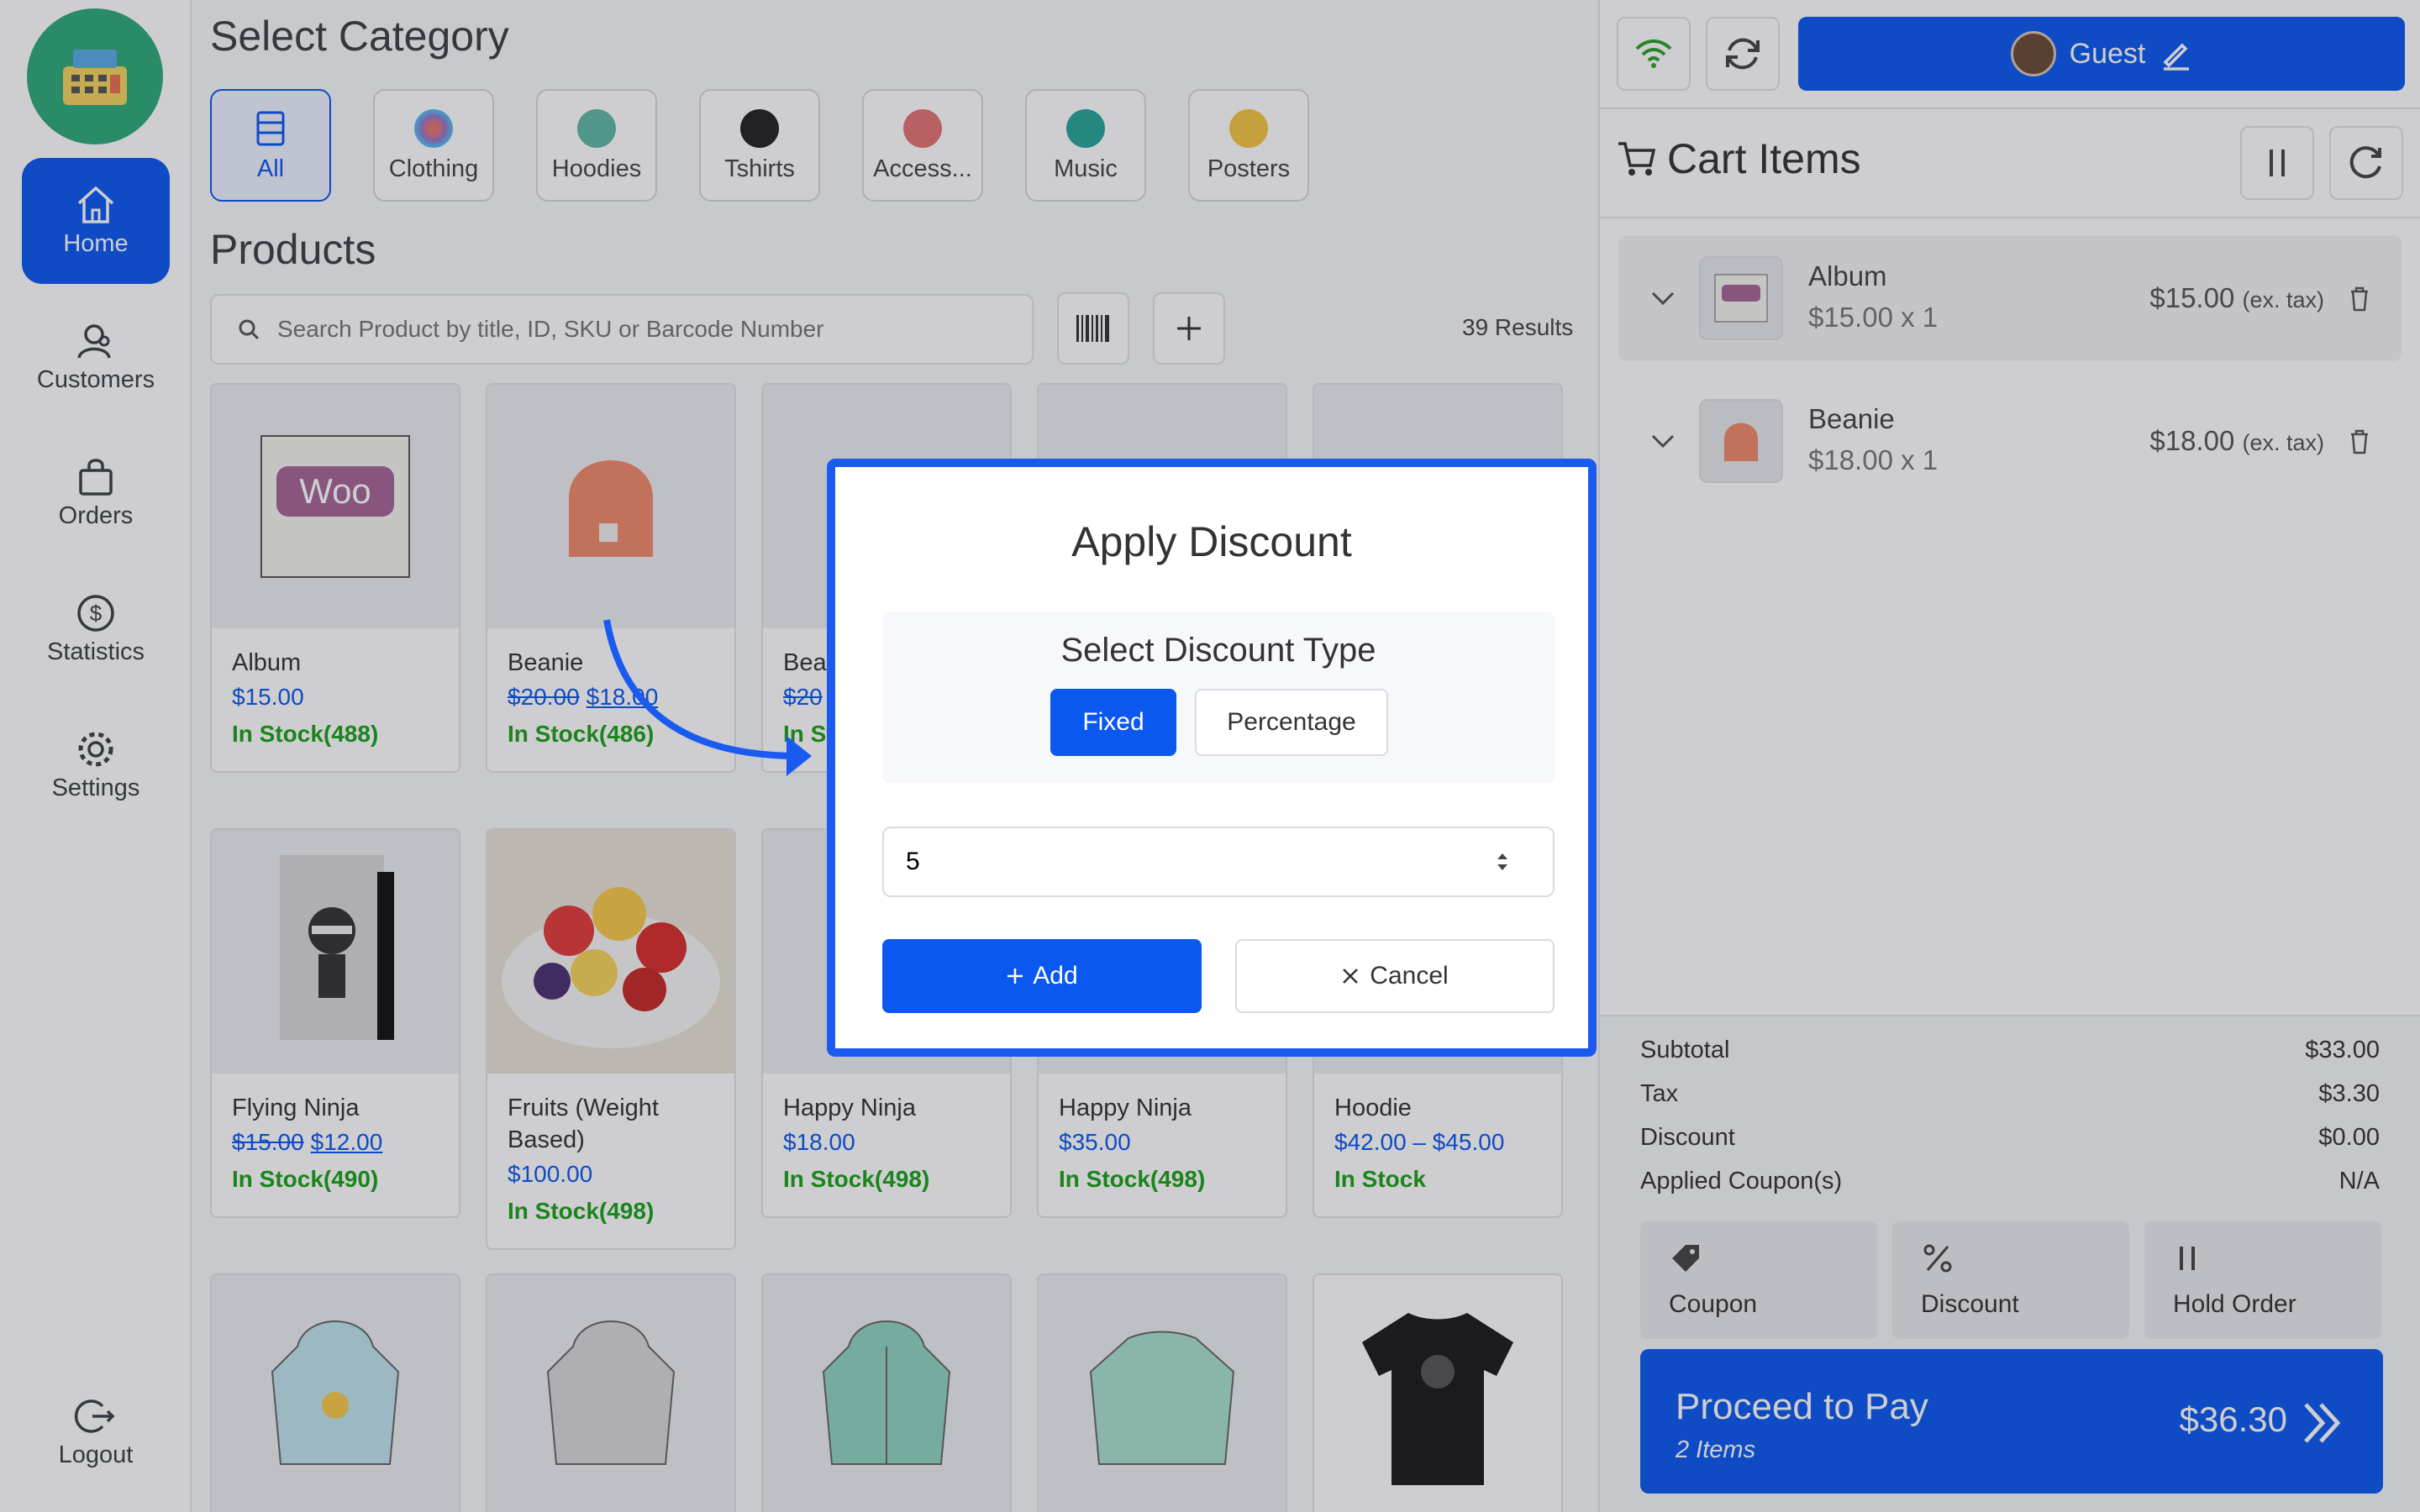 This screenshot has height=1512, width=2420. I want to click on close-icon, so click(1351, 976).